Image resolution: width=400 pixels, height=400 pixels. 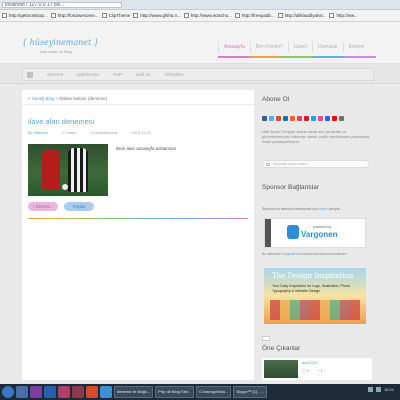 What do you see at coordinates (306, 118) in the screenshot?
I see `pinterest-icon` at bounding box center [306, 118].